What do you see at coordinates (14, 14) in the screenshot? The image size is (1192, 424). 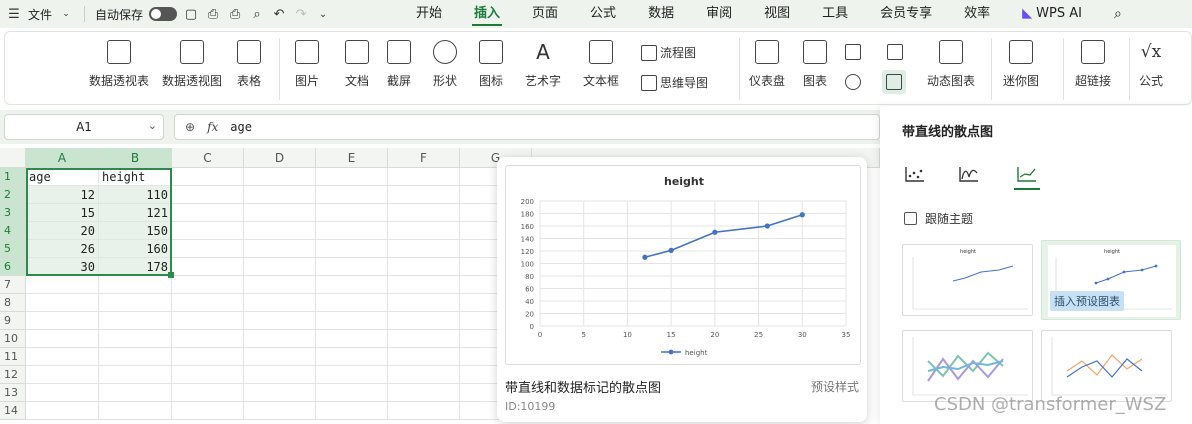 I see `menu-icon: ☰` at bounding box center [14, 14].